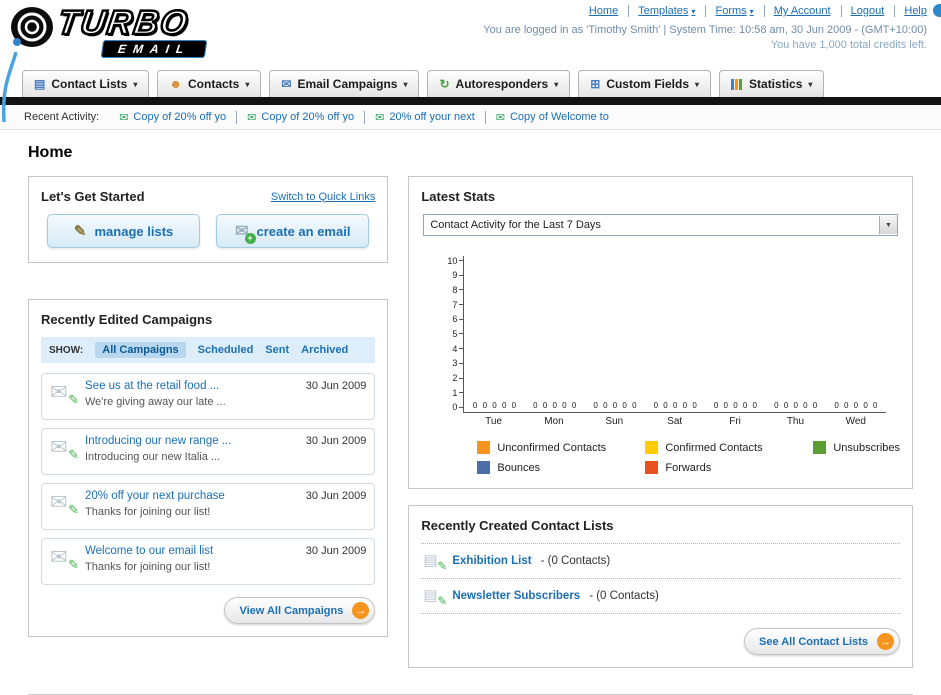  I want to click on contact-lists-panel-title: Recently Created Contact Lists, so click(517, 525).